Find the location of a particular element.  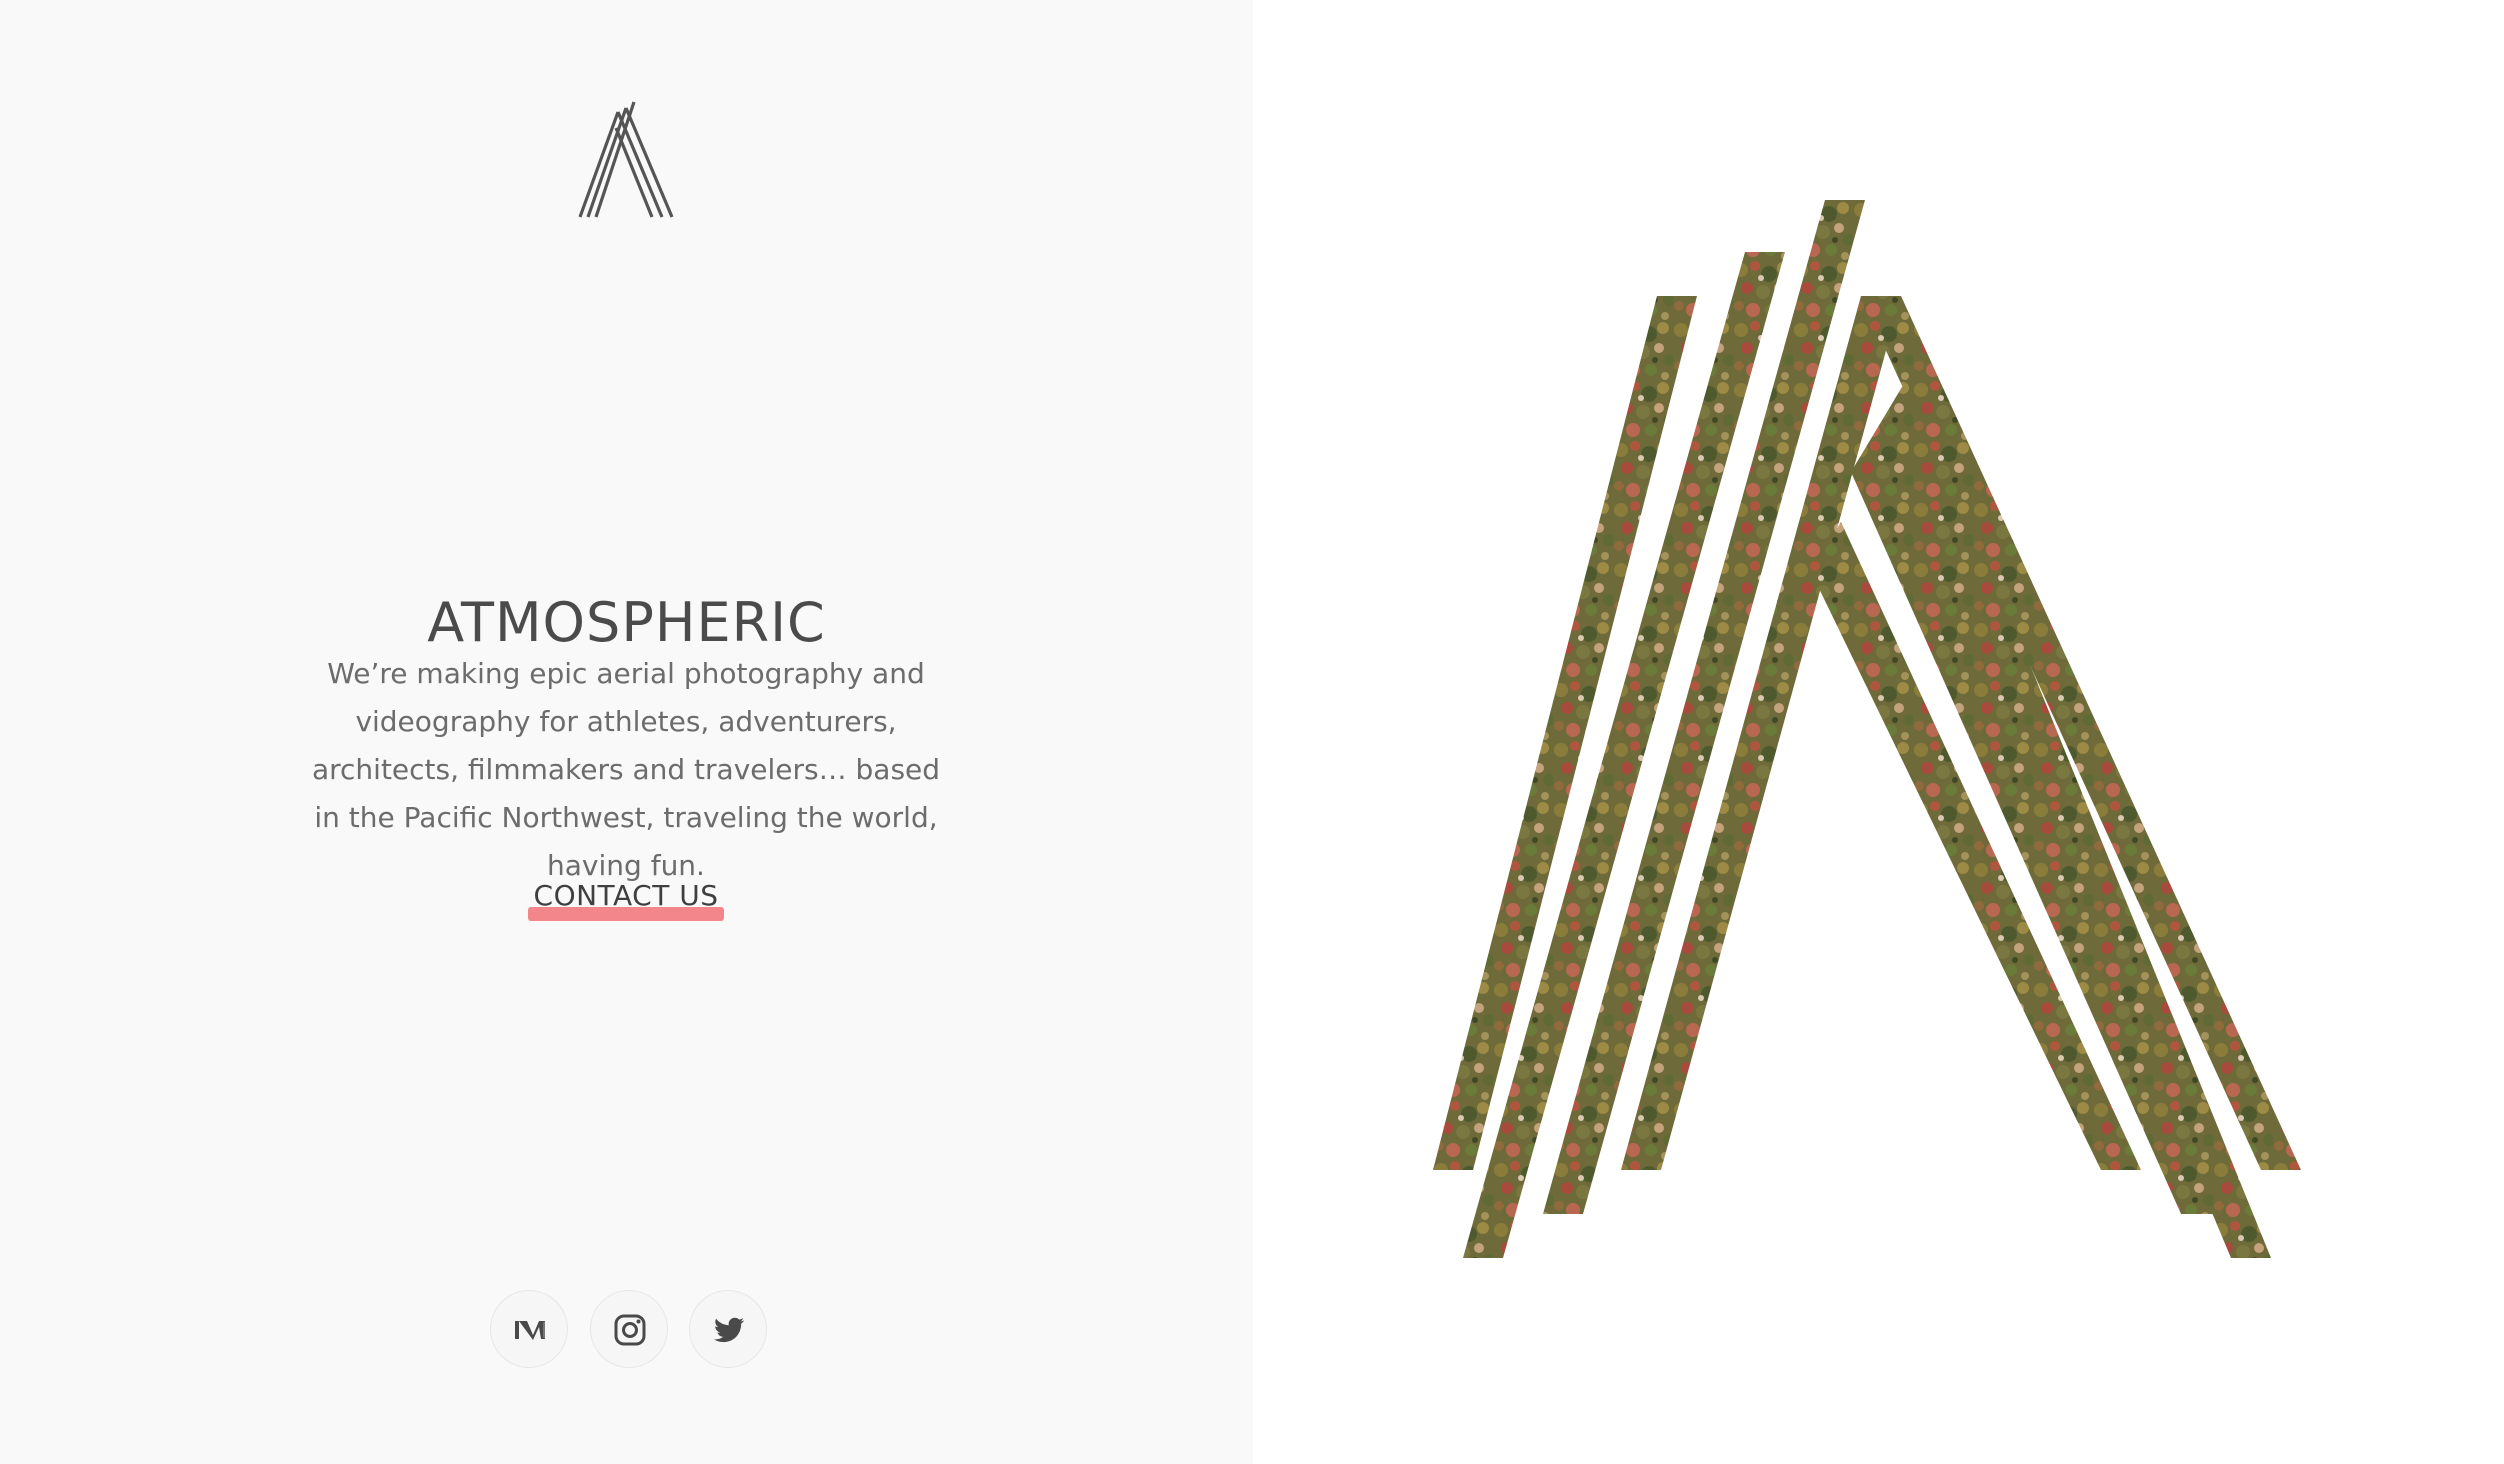

contact-us-label: CONTACT US is located at coordinates (626, 895).